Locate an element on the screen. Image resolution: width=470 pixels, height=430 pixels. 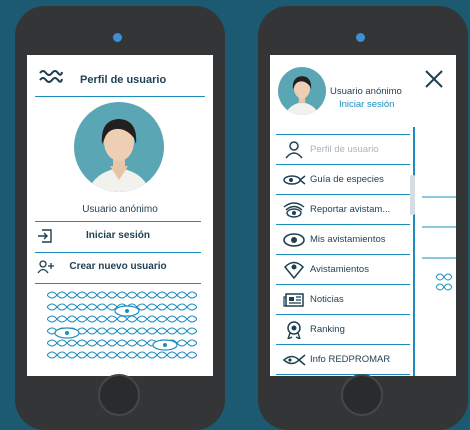
menu-item-profile: Perfil de usuario is located at coordinates (343, 149).